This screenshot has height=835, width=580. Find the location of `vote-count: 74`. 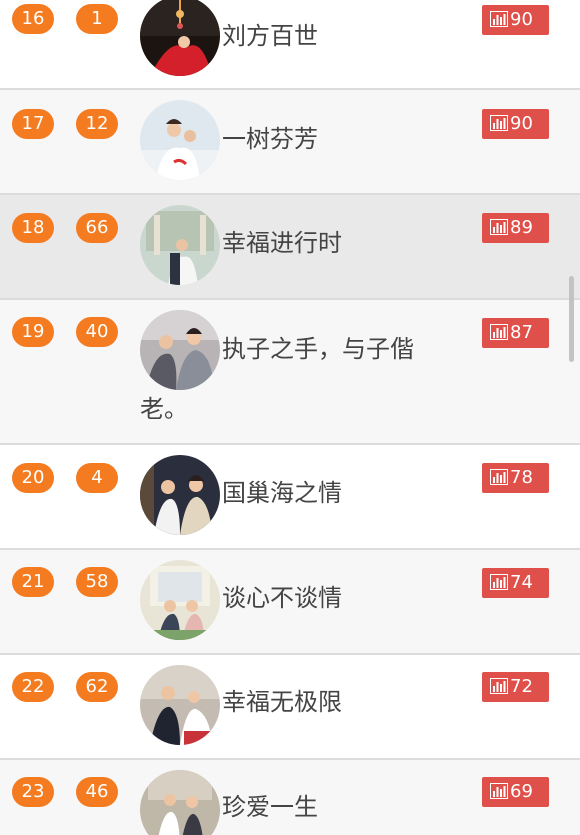

vote-count: 74 is located at coordinates (521, 582).